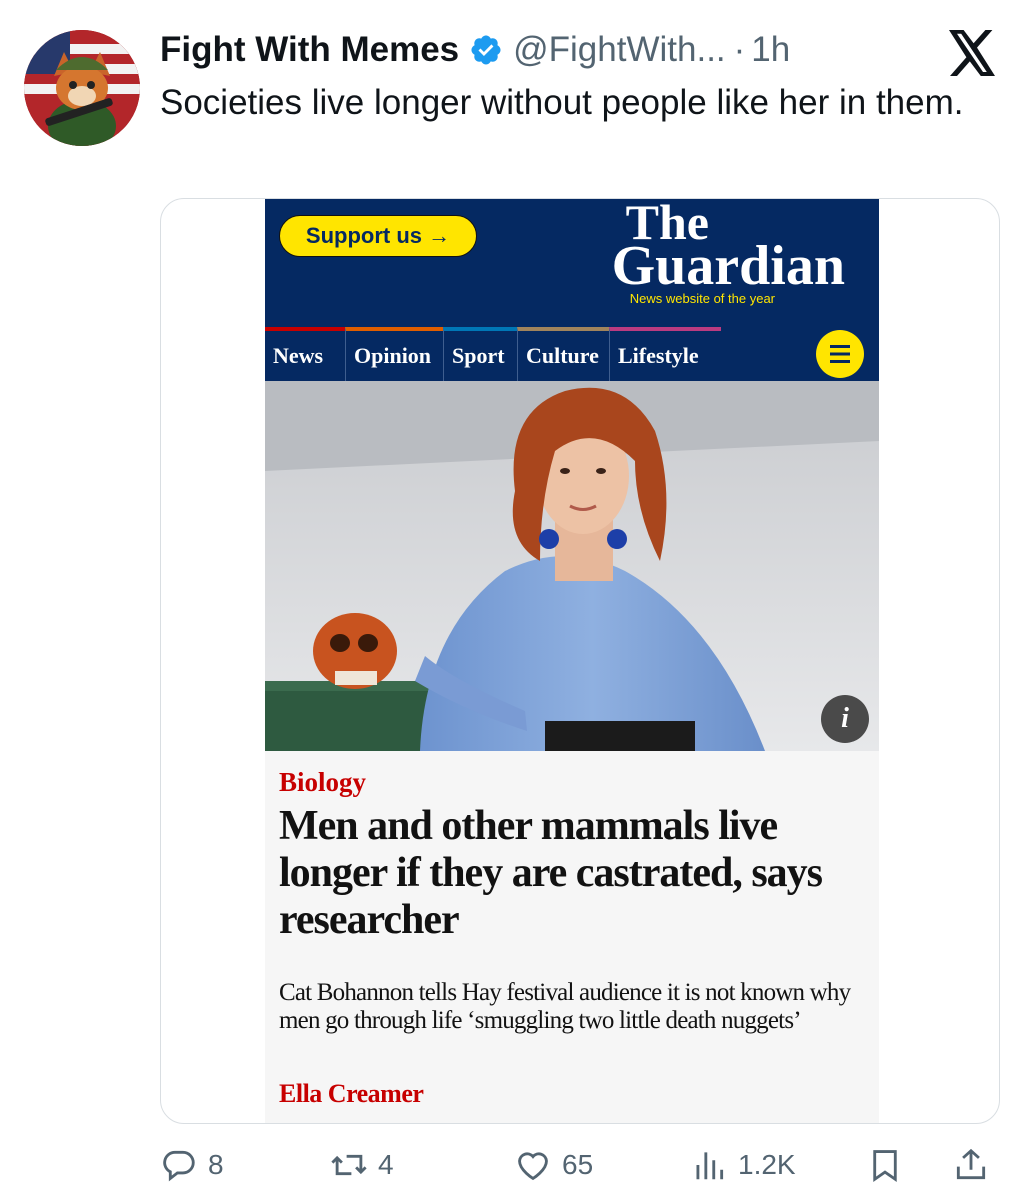 Image resolution: width=1021 pixels, height=1200 pixels. I want to click on author-name: Fight With Memes, so click(309, 50).